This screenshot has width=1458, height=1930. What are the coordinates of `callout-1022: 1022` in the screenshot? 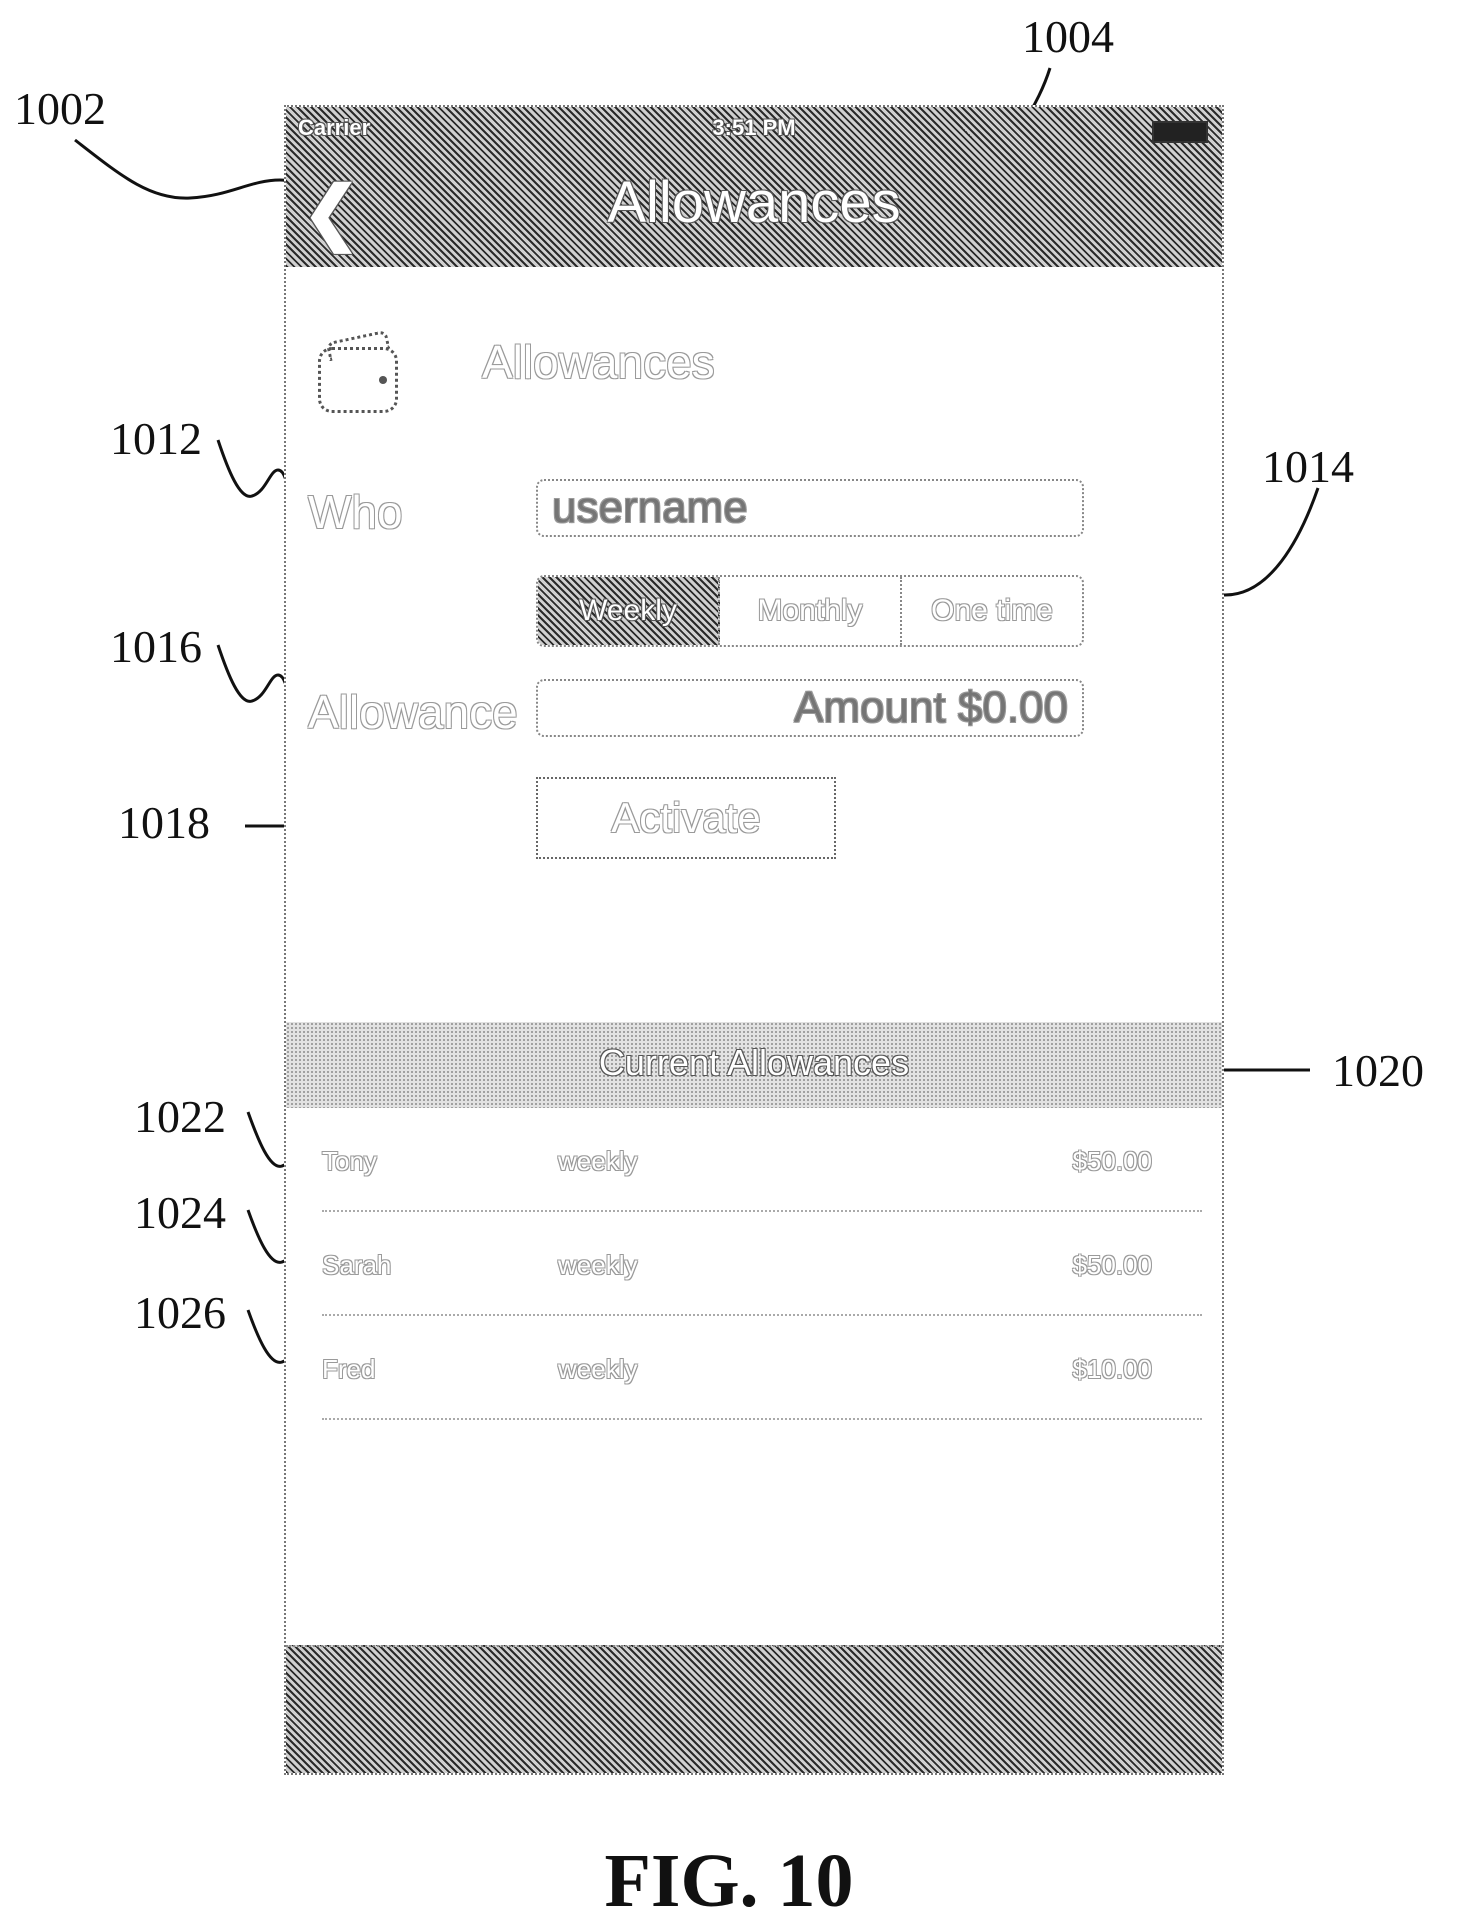 It's located at (180, 1116).